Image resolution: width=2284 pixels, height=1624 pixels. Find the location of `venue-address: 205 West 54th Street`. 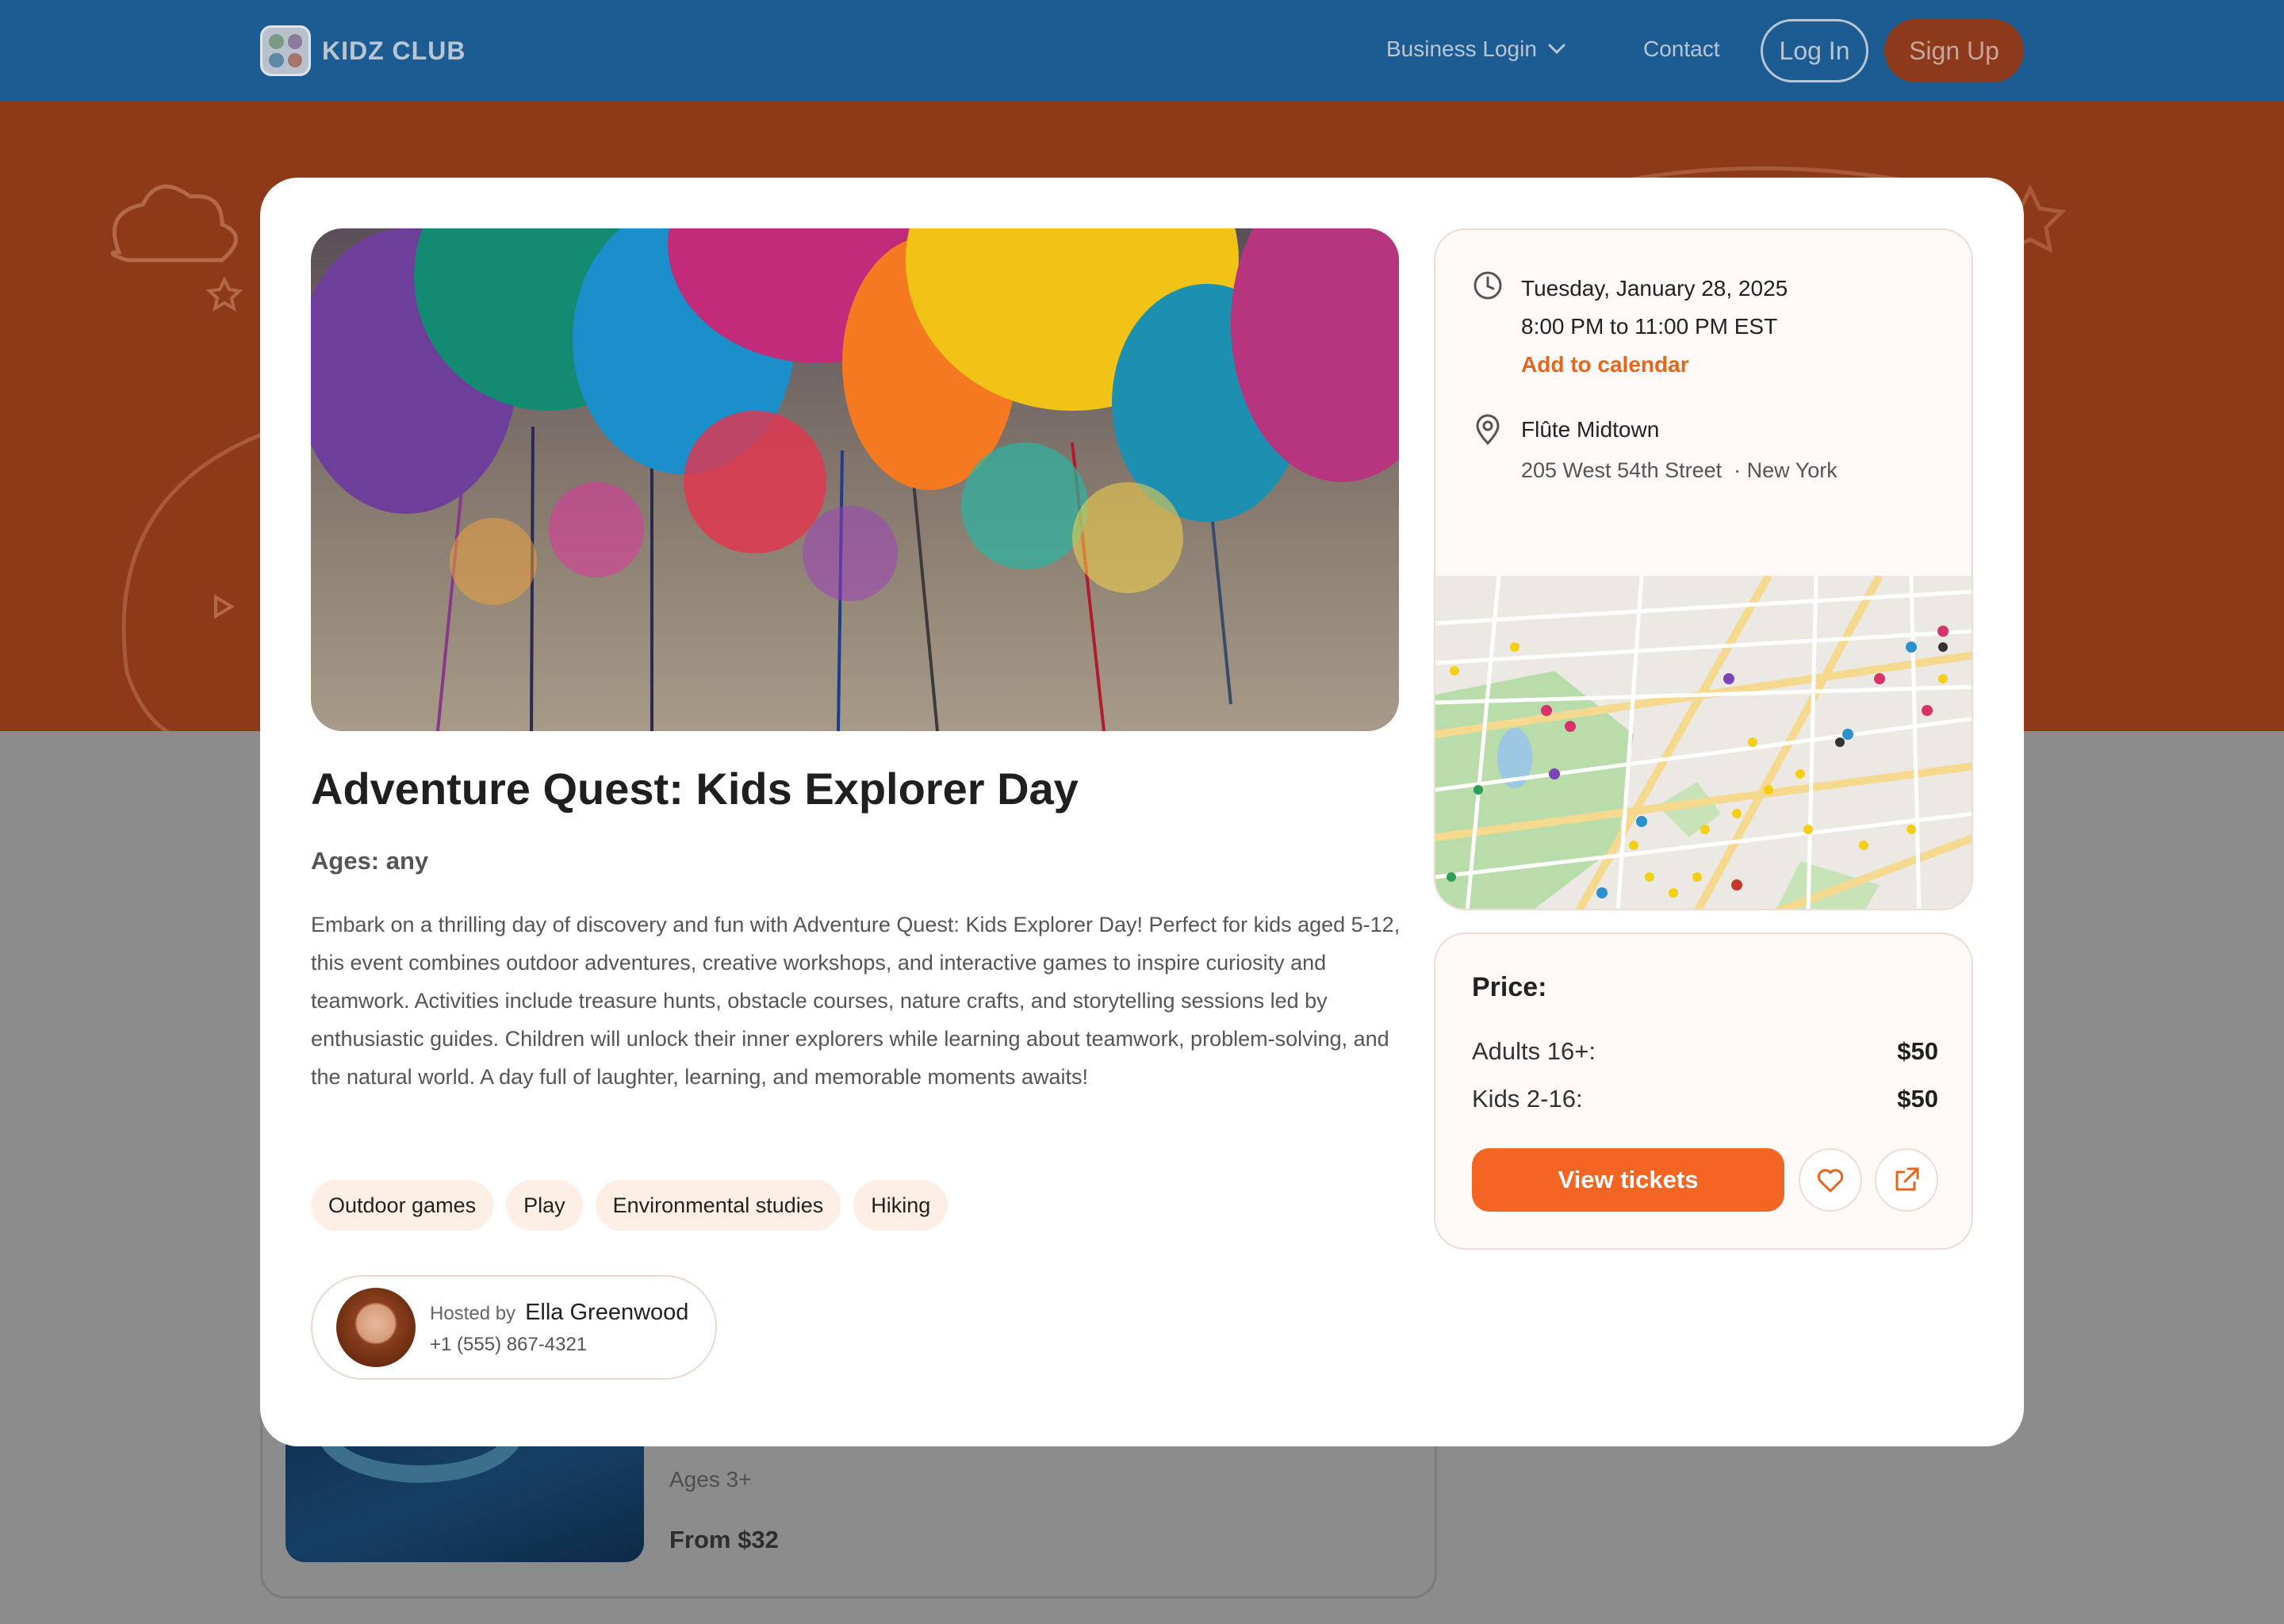

venue-address: 205 West 54th Street is located at coordinates (1622, 470).